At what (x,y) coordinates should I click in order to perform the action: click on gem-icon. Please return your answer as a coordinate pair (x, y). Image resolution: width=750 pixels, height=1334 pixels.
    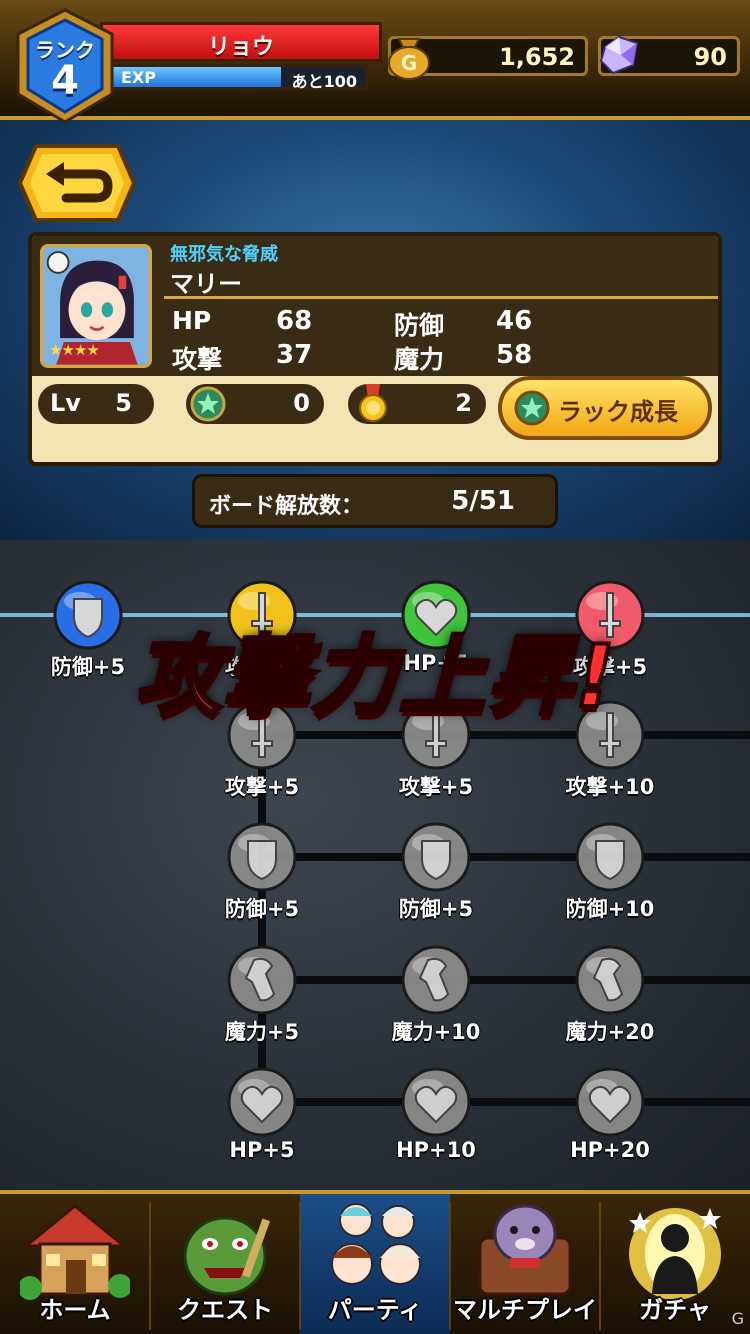
    Looking at the image, I should click on (619, 55).